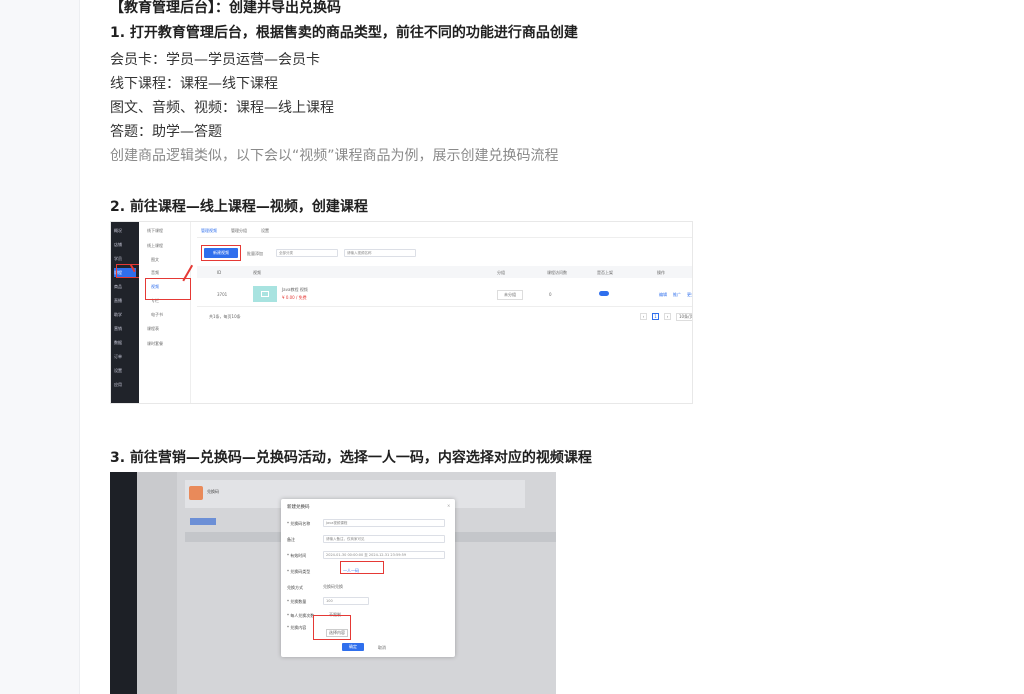  What do you see at coordinates (501, 272) in the screenshot?
I see `col-group: 分组` at bounding box center [501, 272].